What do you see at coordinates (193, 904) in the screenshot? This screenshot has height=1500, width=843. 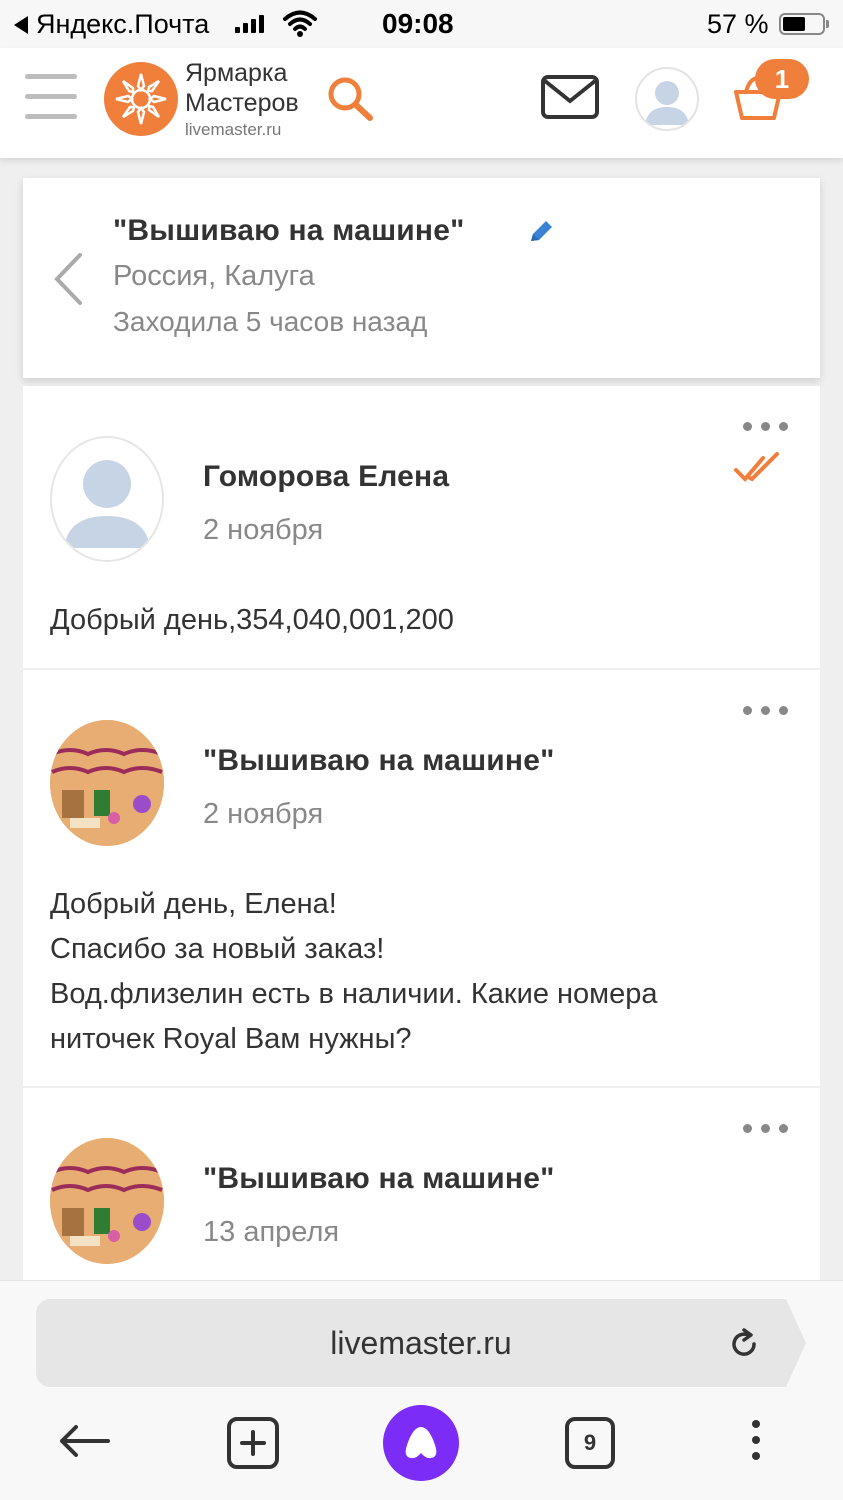 I see `message-line: Добрый день, Елена!` at bounding box center [193, 904].